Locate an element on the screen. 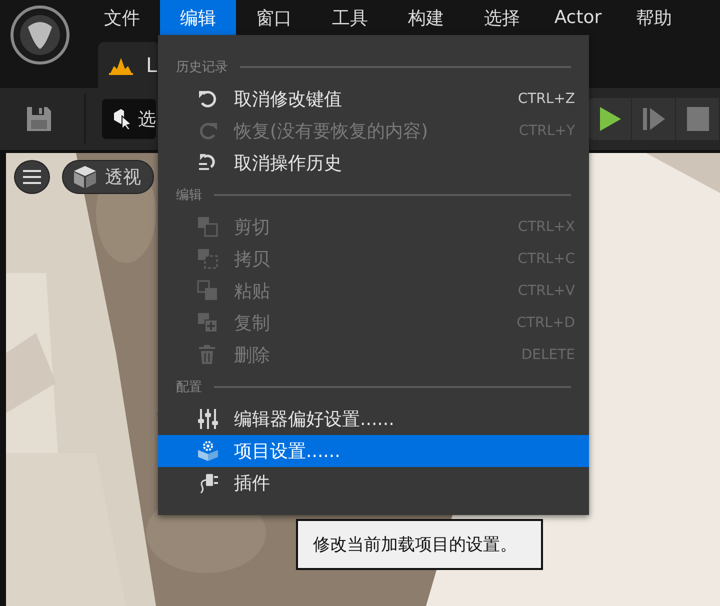 This screenshot has width=720, height=606. section-header: 编辑 is located at coordinates (189, 195).